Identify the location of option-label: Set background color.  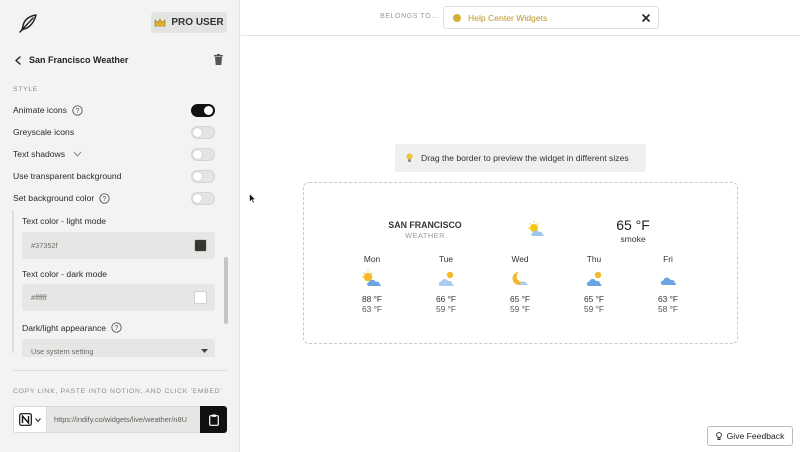
(54, 198).